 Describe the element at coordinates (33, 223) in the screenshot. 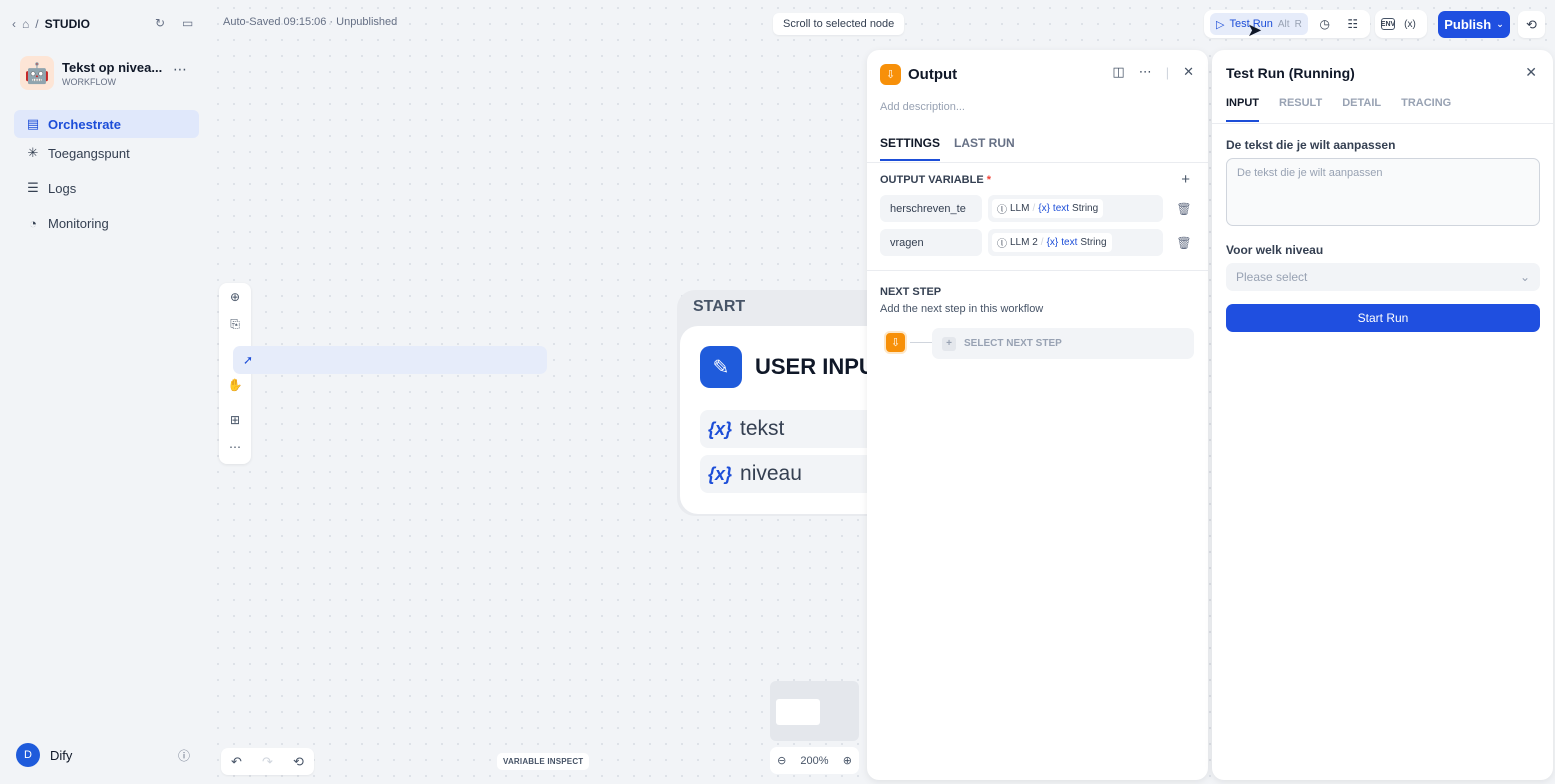

I see `monitoring-icon: ◔` at that location.